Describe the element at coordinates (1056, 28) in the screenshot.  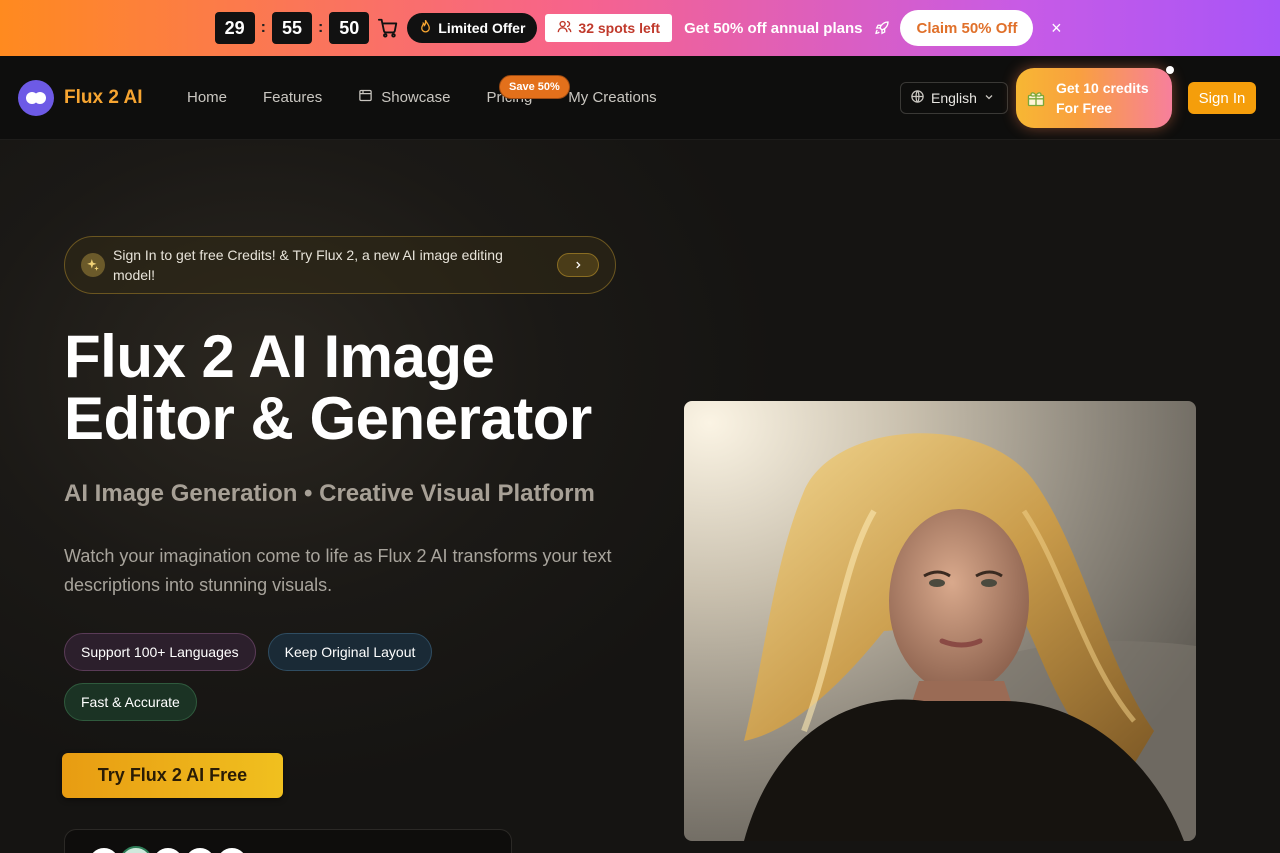
I see `close-icon: ×` at that location.